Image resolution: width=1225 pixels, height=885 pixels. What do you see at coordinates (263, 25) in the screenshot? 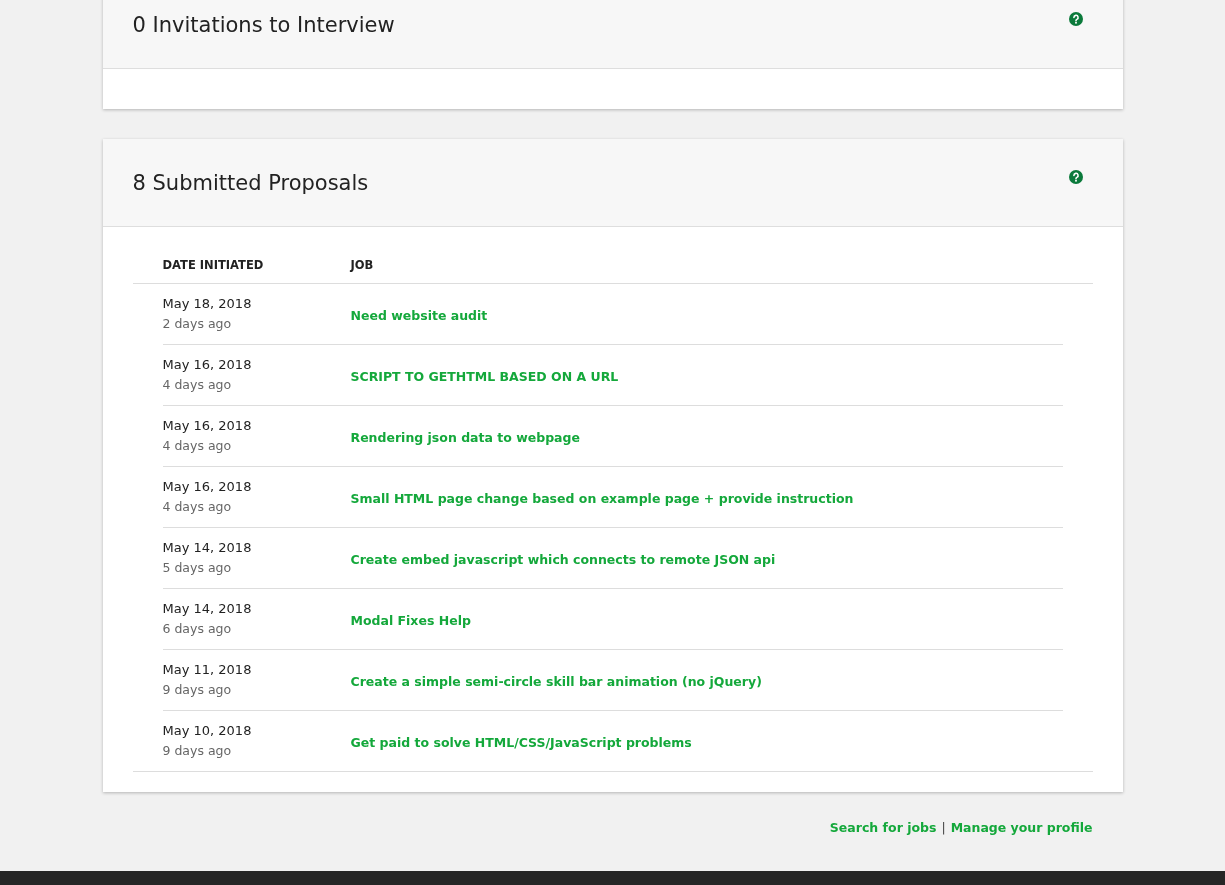
I see `section-title: 0 Invitations to Interview` at bounding box center [263, 25].